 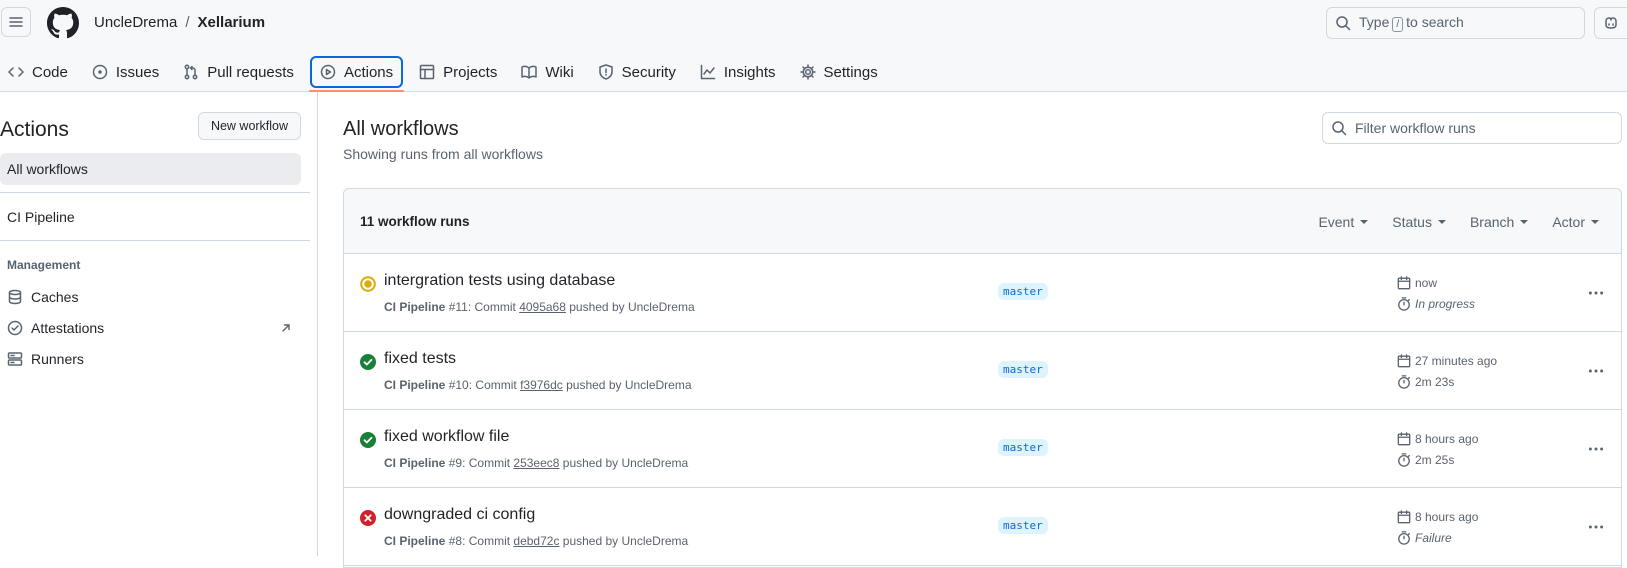 I want to click on verified-icon, so click(x=15, y=328).